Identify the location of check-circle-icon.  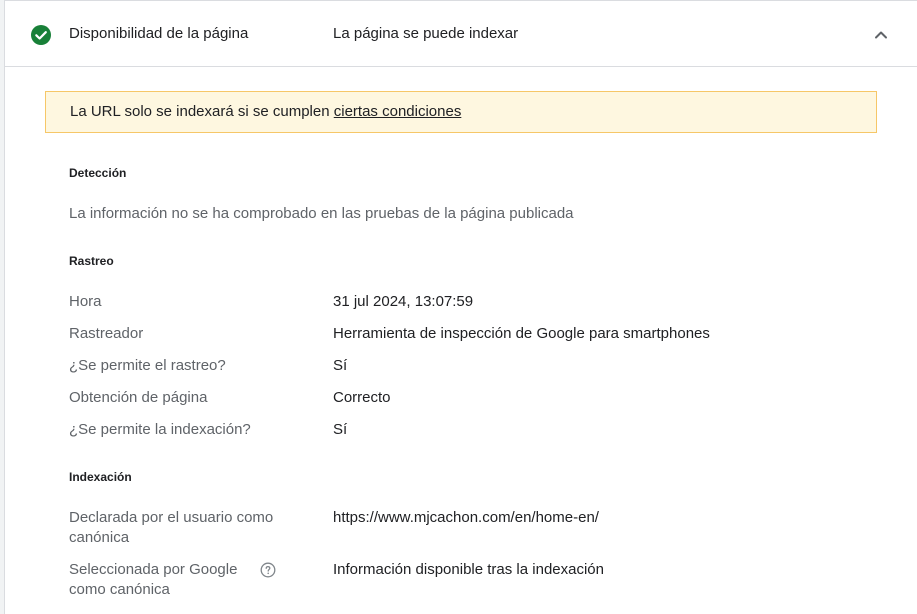
(41, 35).